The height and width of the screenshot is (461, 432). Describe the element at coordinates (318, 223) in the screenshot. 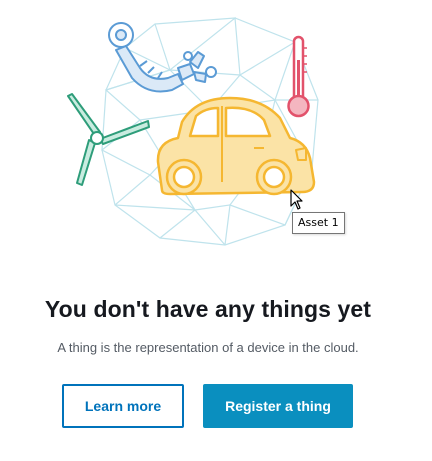

I see `asset-tooltip: Asset 1` at that location.